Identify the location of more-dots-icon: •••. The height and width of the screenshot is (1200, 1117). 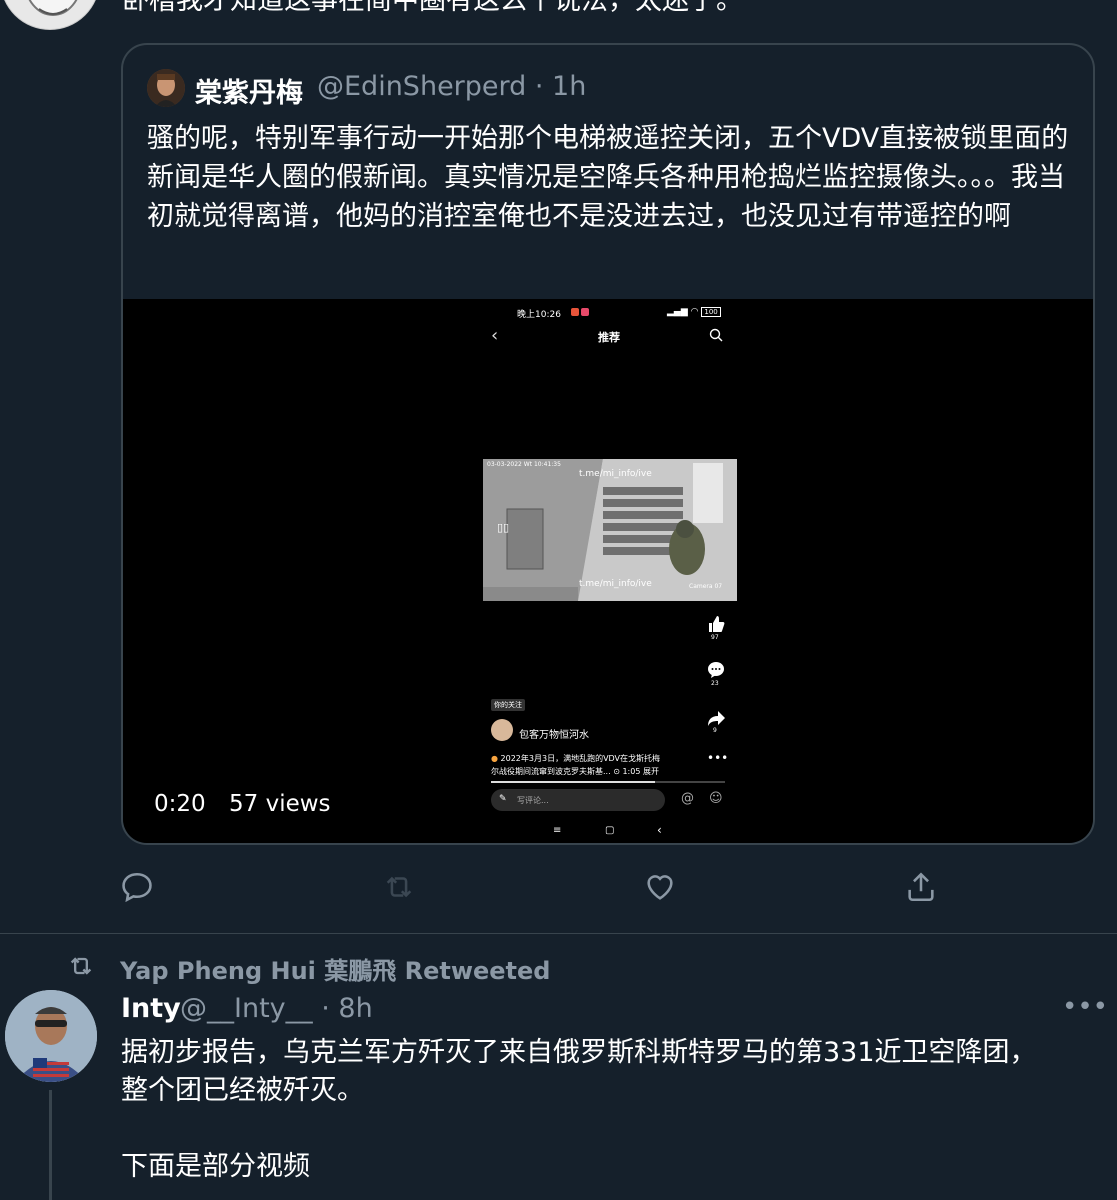
(717, 758).